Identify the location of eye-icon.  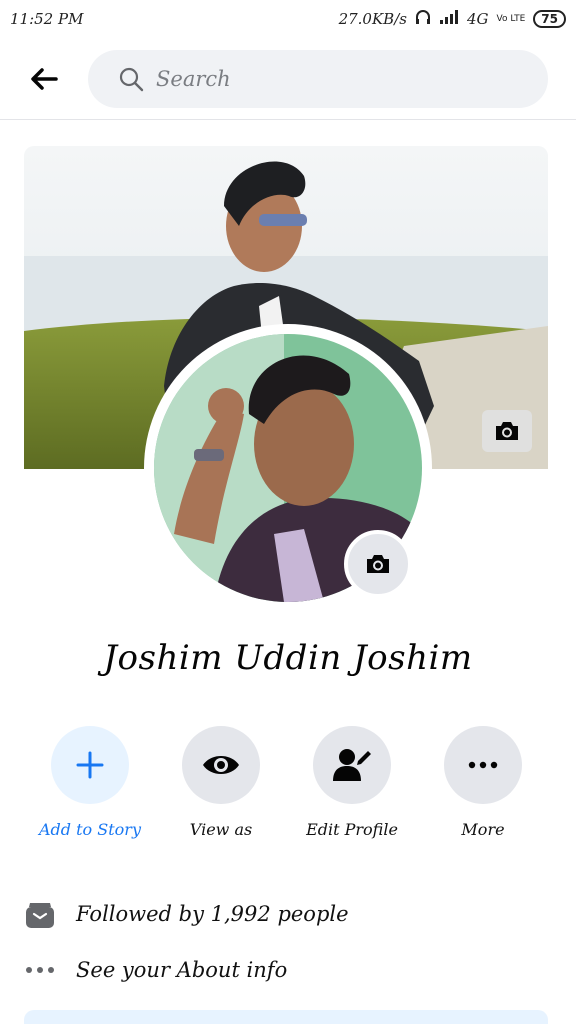
(221, 765).